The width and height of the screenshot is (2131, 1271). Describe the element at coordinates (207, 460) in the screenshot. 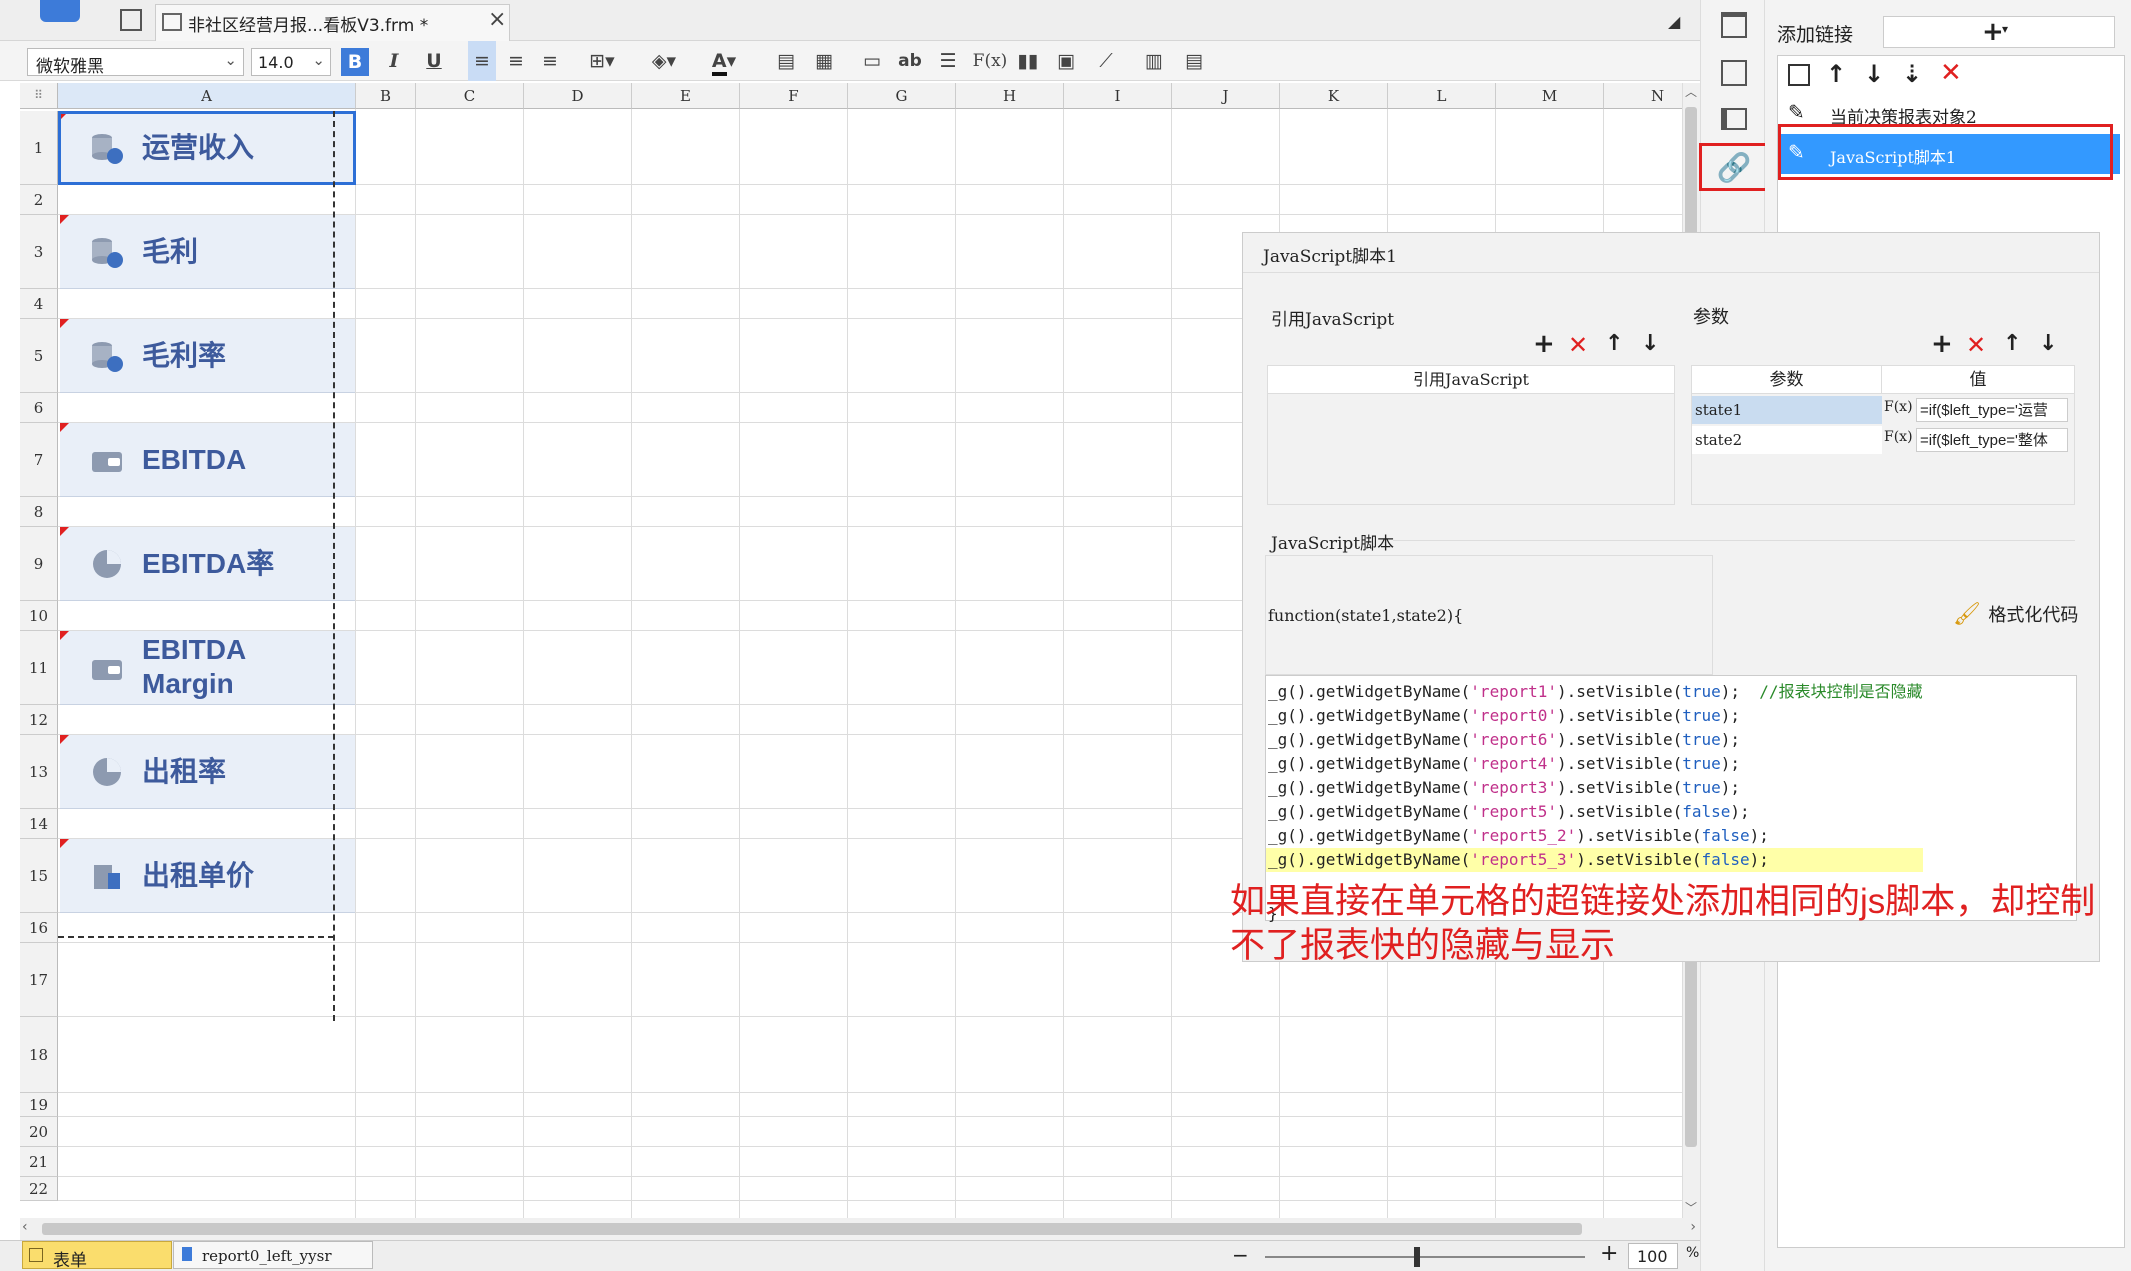

I see `metric-card: EBITDA` at that location.